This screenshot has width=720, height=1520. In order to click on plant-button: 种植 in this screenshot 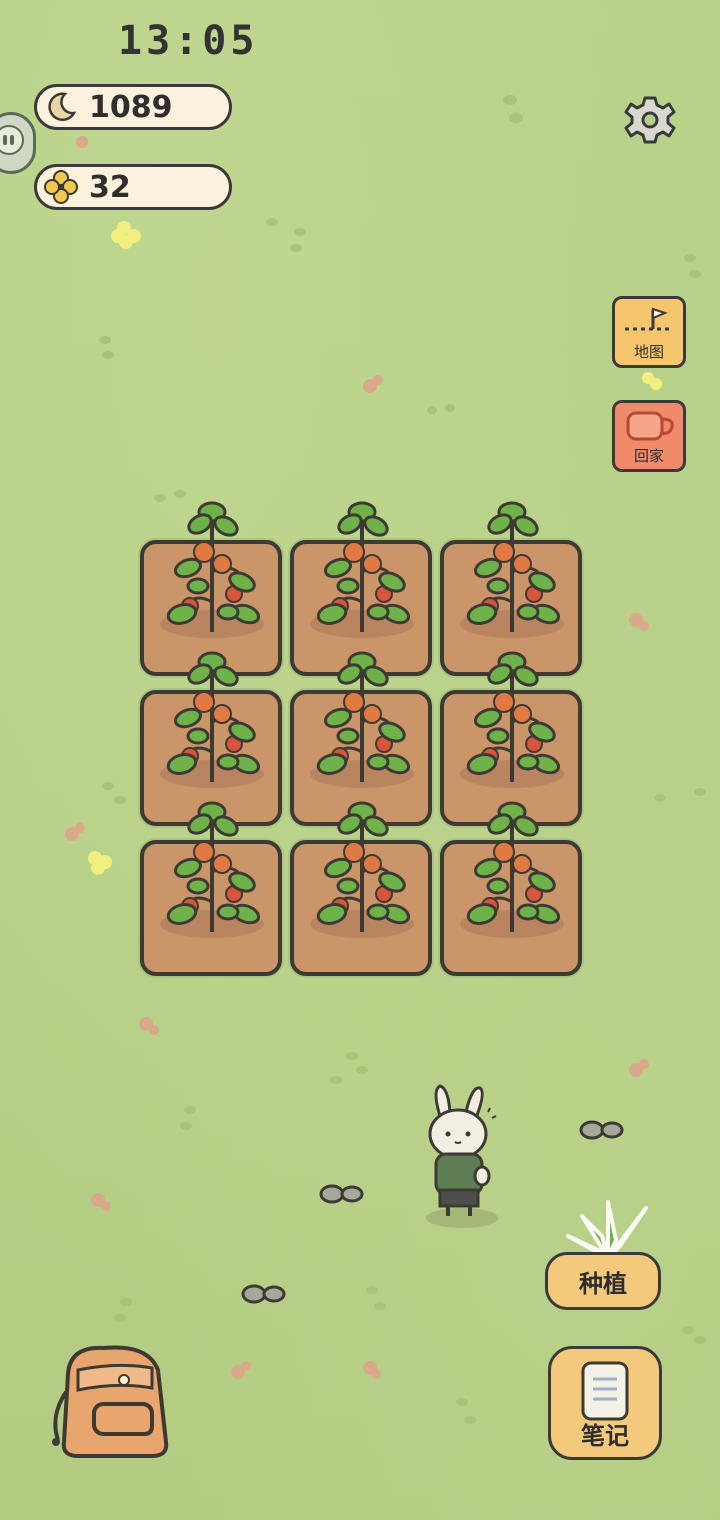, I will do `click(603, 1281)`.